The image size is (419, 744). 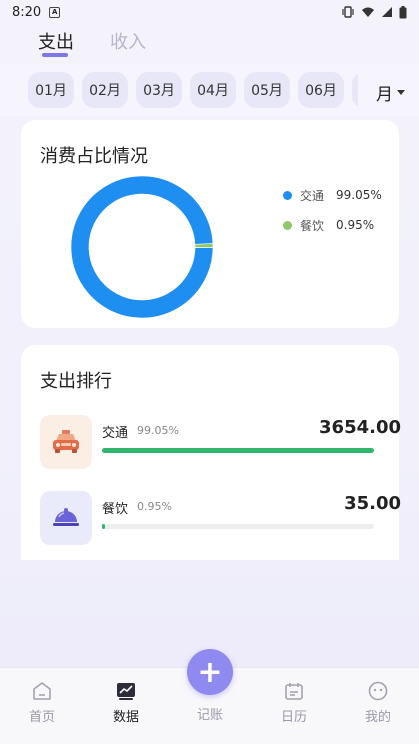 What do you see at coordinates (332, 225) in the screenshot?
I see `legend-item-food: 餐饮 0.95%` at bounding box center [332, 225].